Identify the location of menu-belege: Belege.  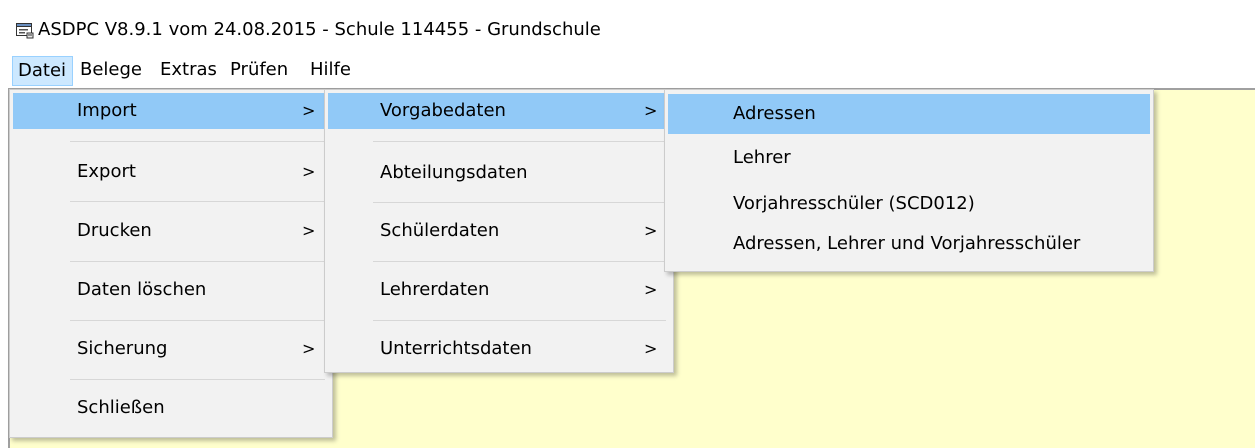
(111, 71).